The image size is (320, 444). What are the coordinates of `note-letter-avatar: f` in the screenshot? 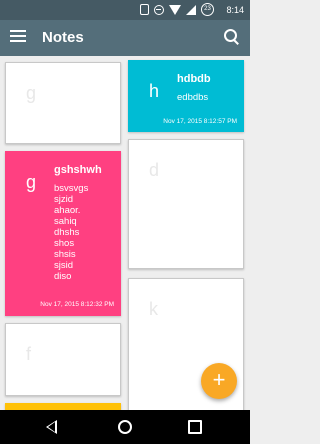 It's located at (29, 354).